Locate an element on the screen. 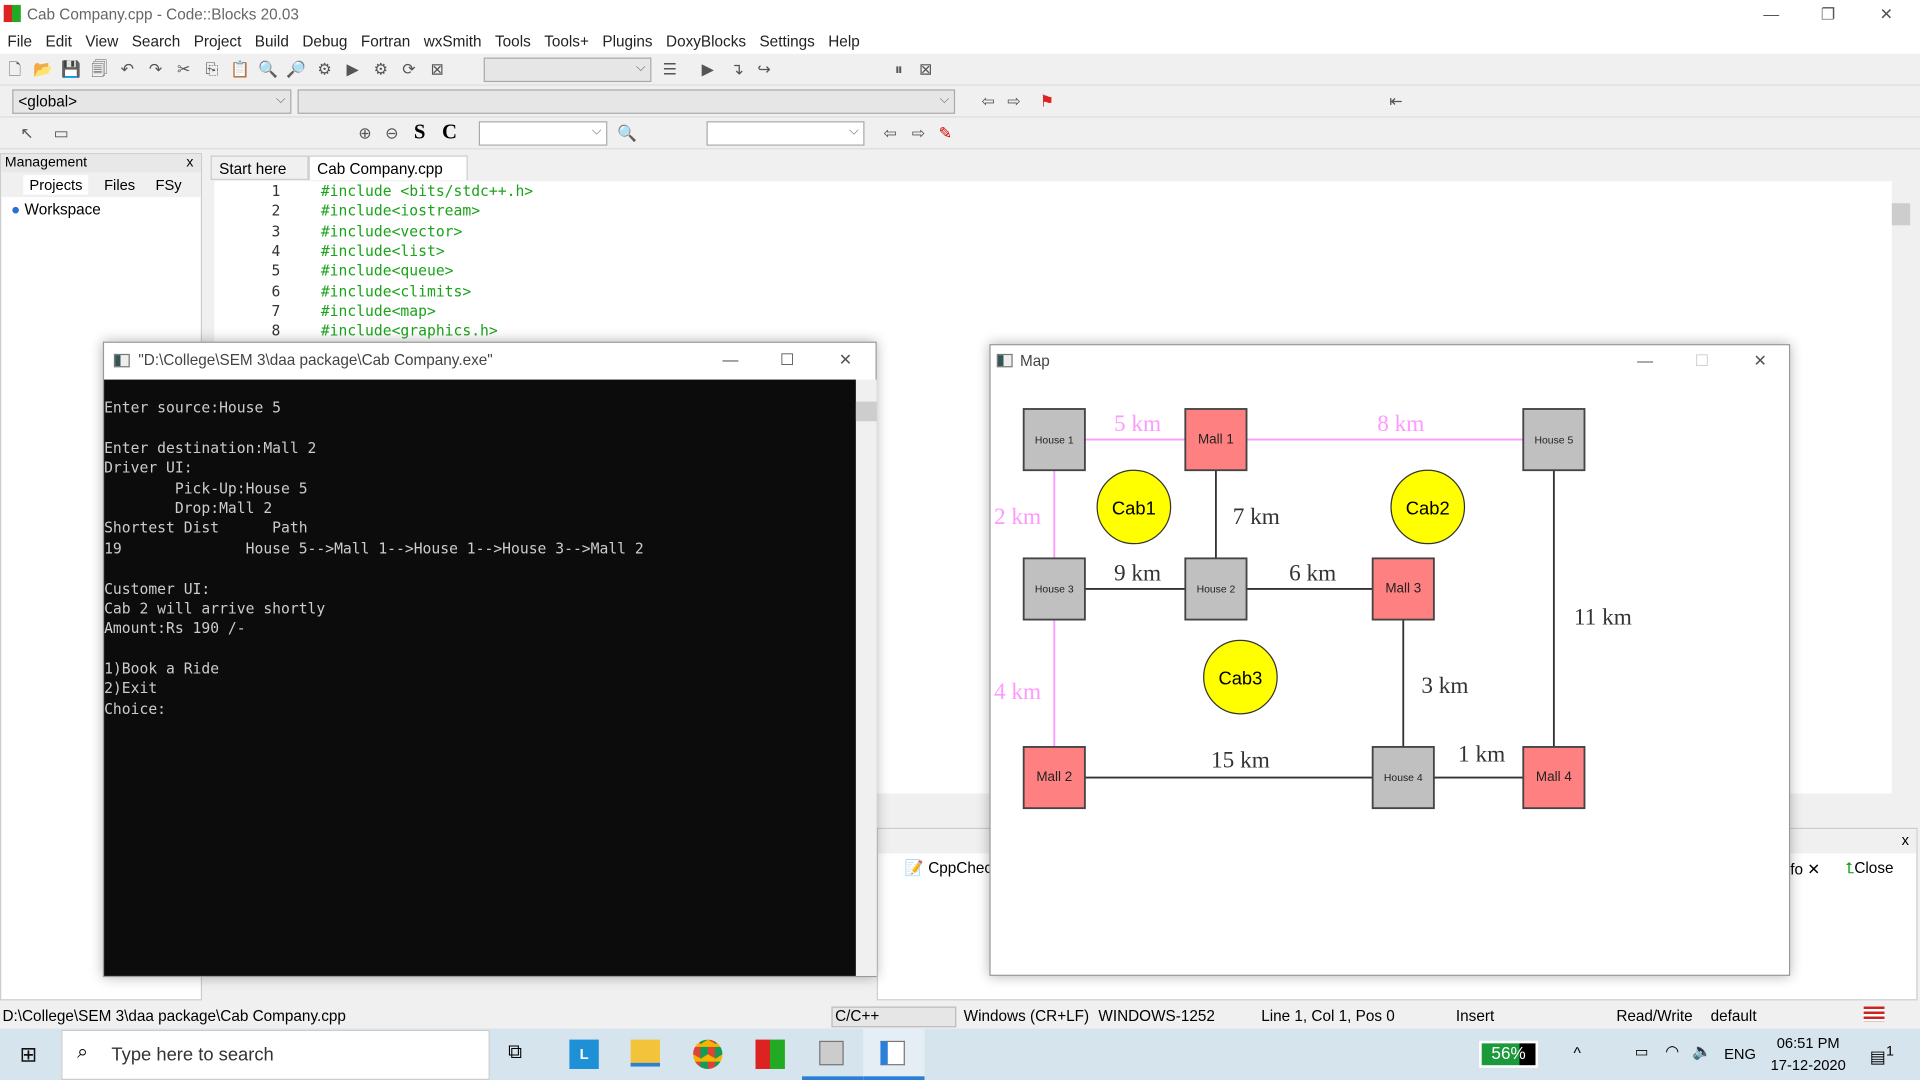  menu-help: Help is located at coordinates (843, 39).